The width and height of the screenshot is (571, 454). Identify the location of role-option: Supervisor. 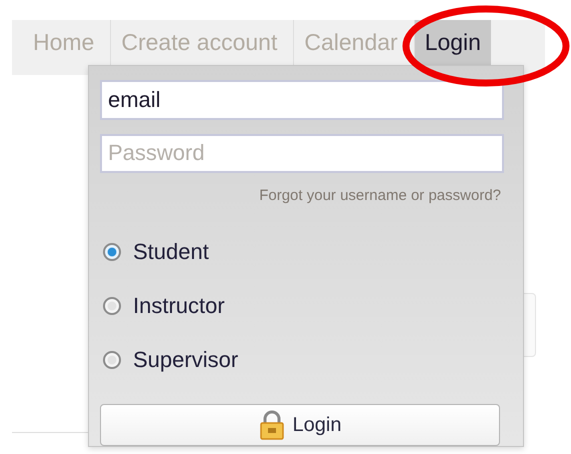
(170, 360).